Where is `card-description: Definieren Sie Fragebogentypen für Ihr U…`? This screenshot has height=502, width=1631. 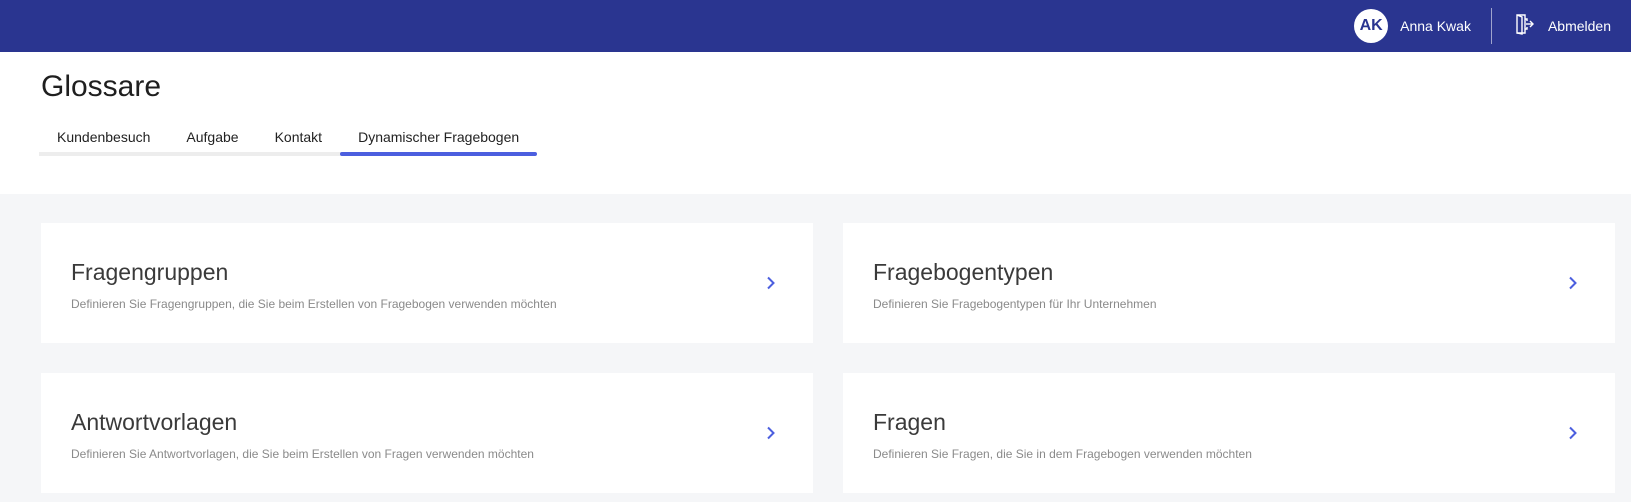
card-description: Definieren Sie Fragebogentypen für Ihr U… is located at coordinates (1015, 304).